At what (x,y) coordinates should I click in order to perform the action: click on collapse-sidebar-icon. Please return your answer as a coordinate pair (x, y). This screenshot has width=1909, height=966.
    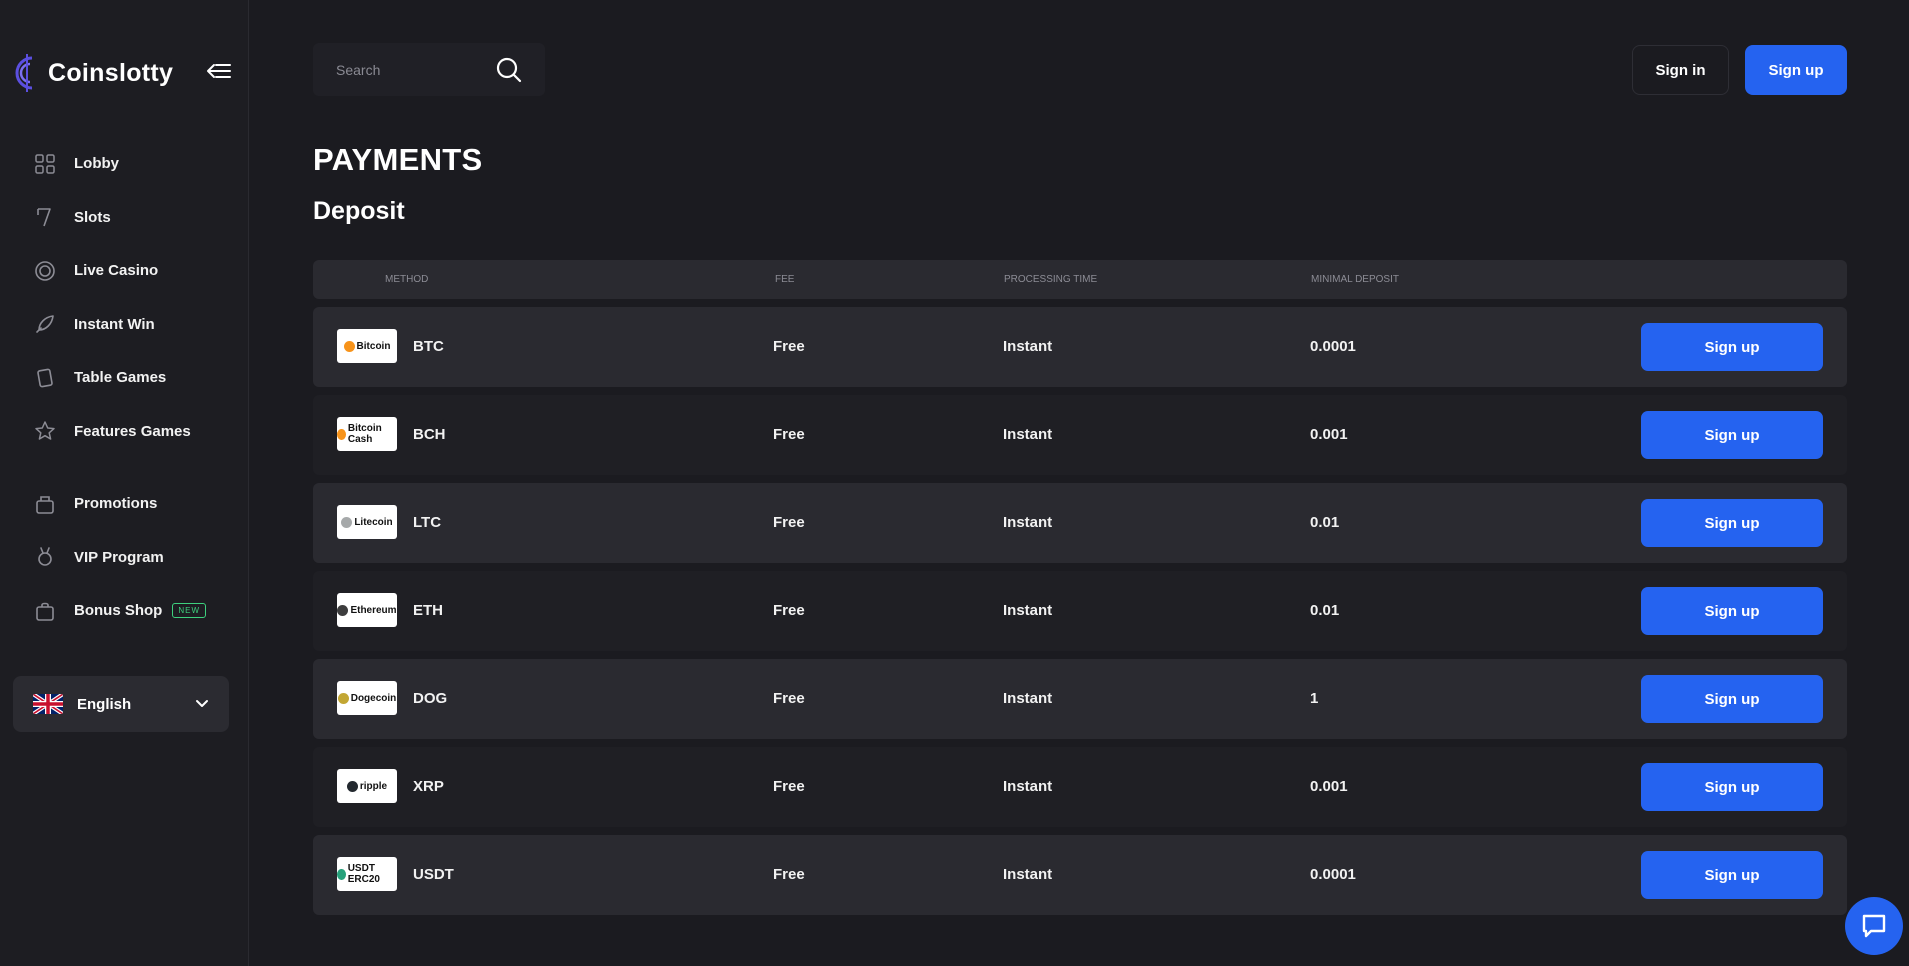
    Looking at the image, I should click on (219, 71).